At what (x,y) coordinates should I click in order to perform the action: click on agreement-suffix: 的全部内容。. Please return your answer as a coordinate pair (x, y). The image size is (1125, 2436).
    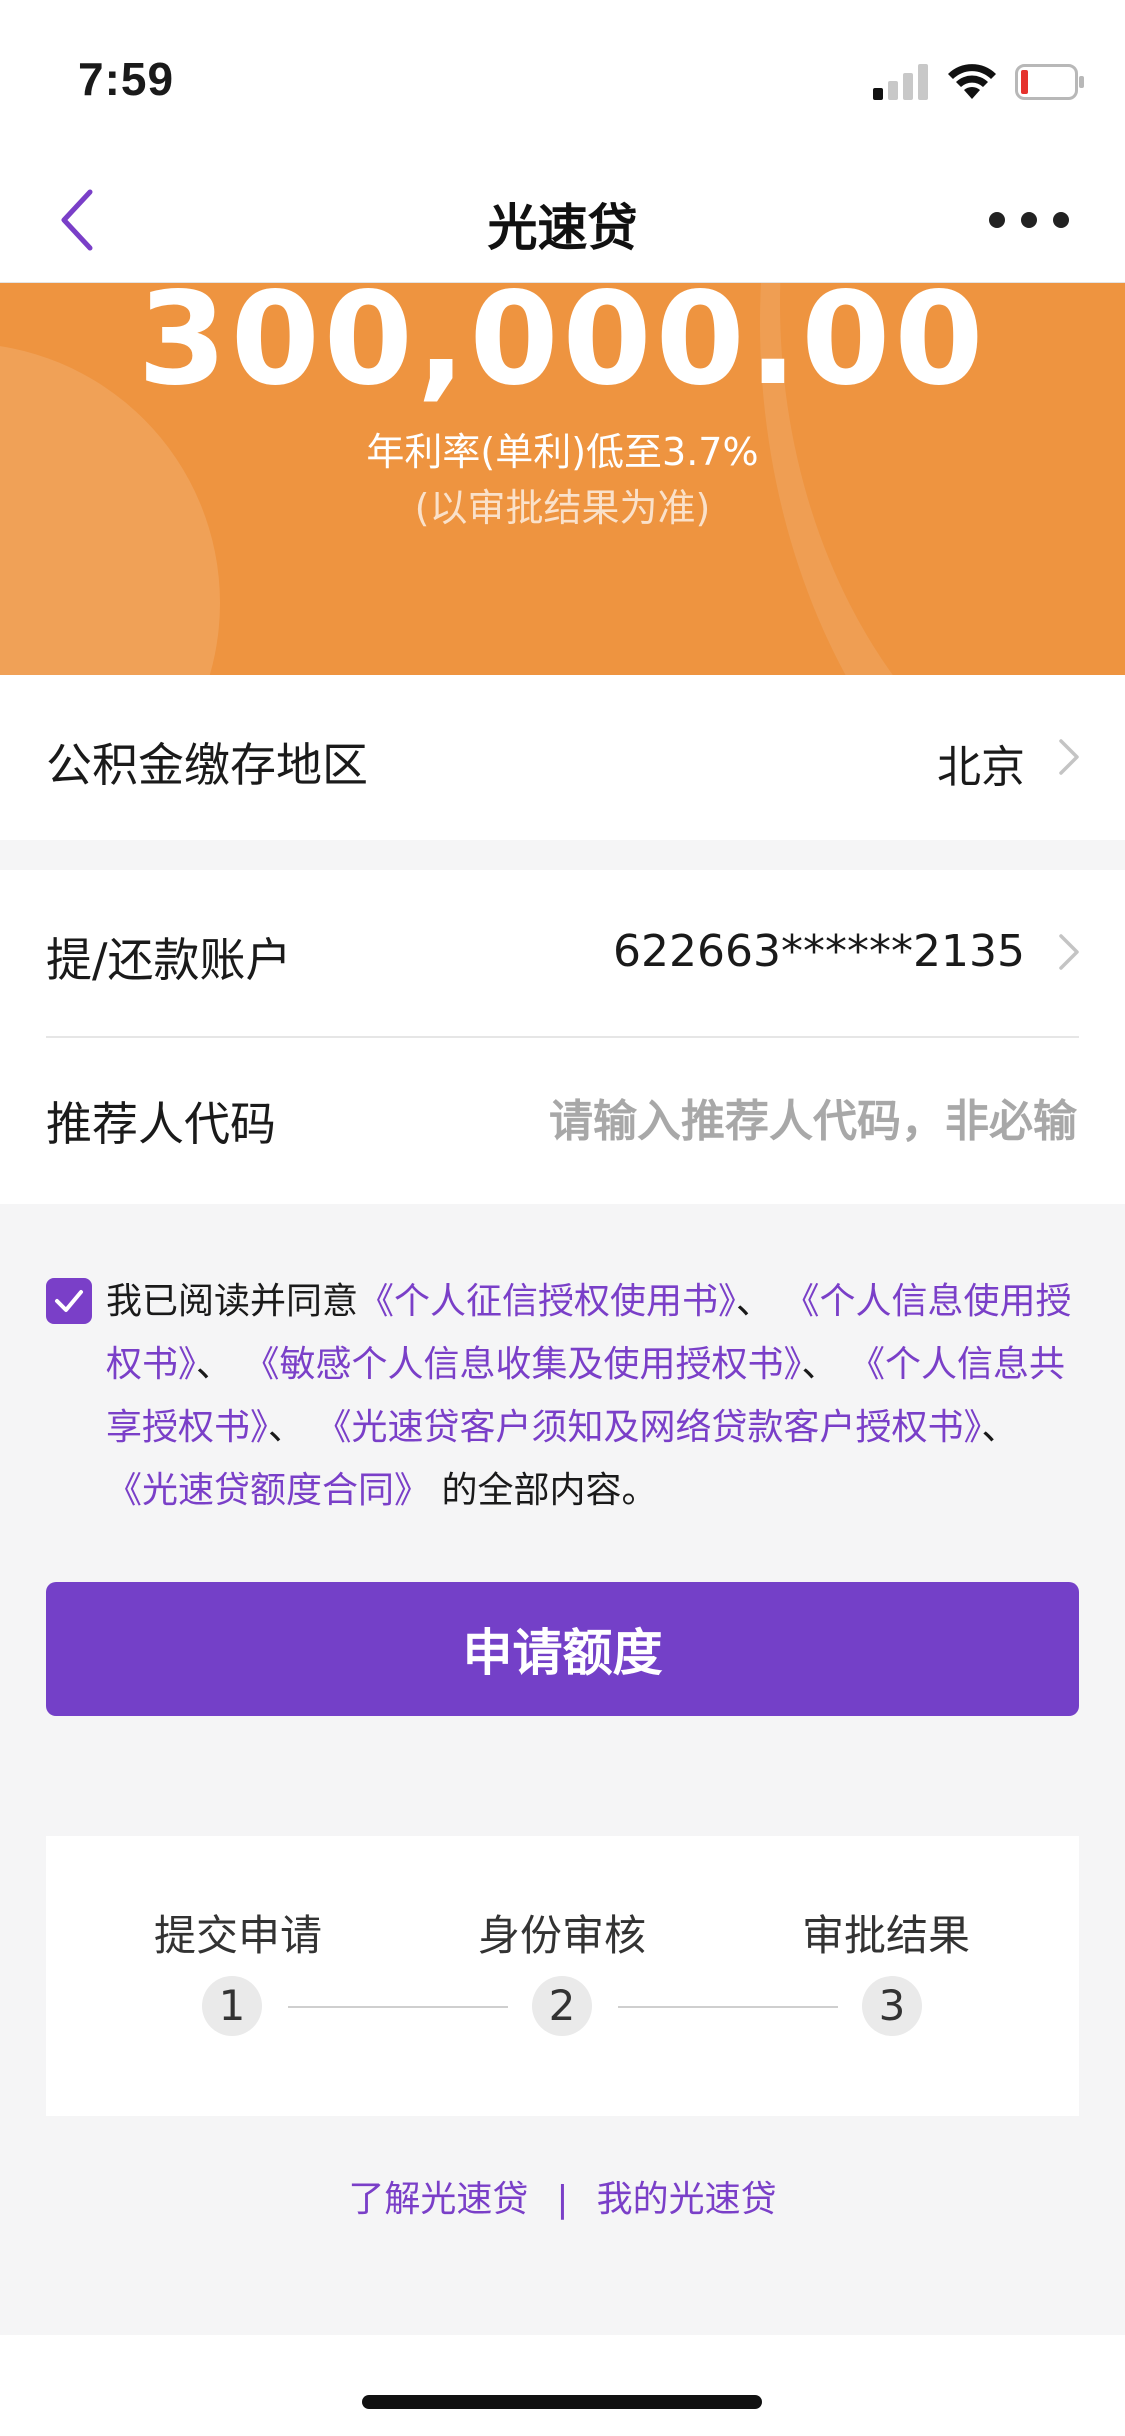
    Looking at the image, I should click on (549, 1490).